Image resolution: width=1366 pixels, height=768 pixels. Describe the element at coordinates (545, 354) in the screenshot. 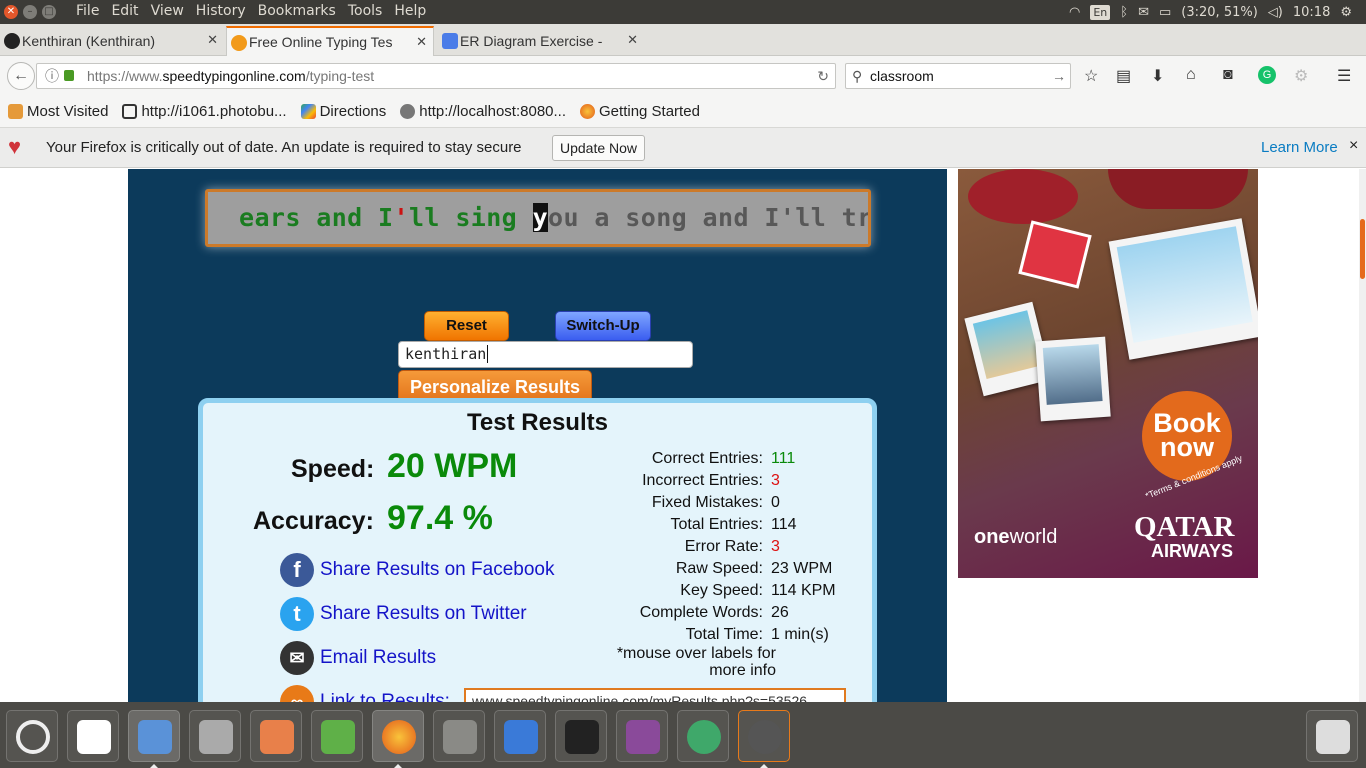

I see `name-input: kenthiran` at that location.